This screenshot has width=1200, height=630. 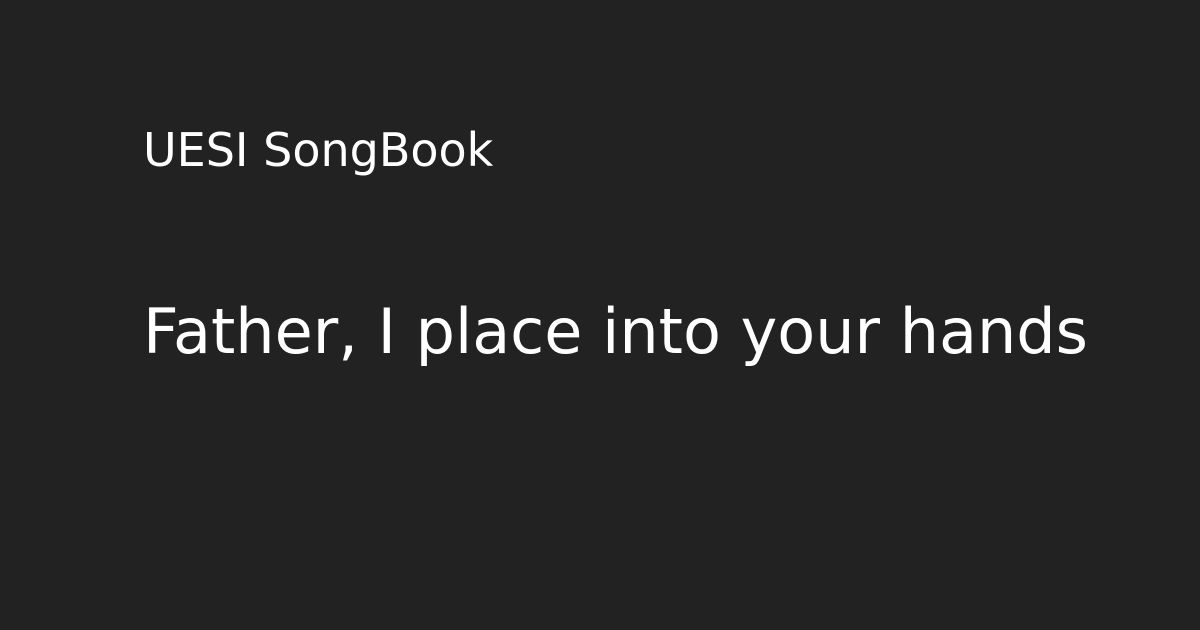 What do you see at coordinates (318, 150) in the screenshot?
I see `site-name: UESI SongBook` at bounding box center [318, 150].